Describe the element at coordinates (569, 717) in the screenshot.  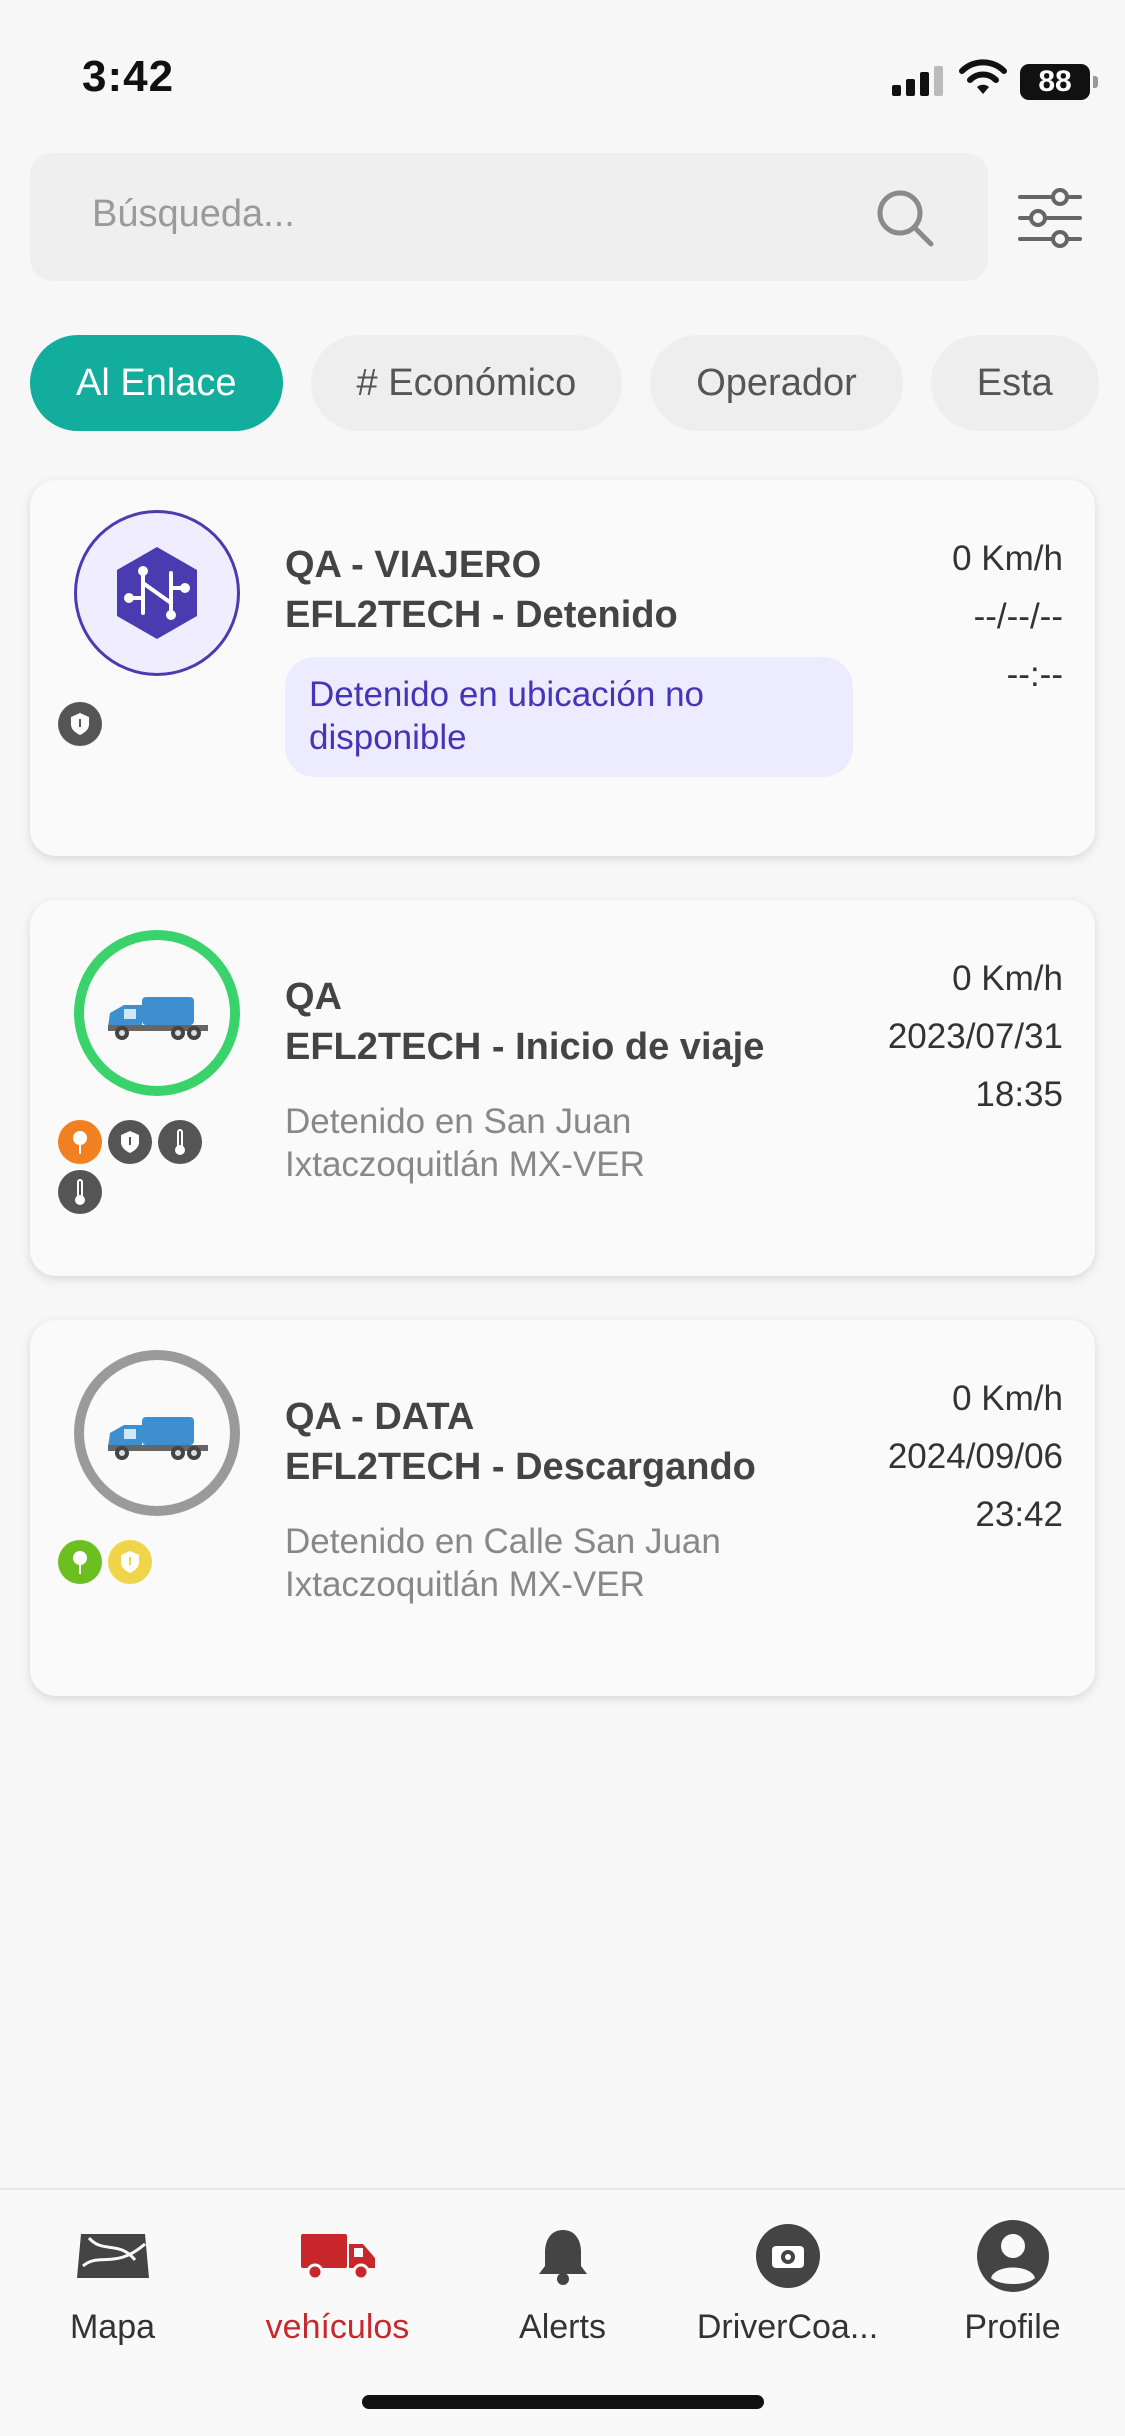
I see `vehicle-location: Detenido en ubicación no disponible` at that location.